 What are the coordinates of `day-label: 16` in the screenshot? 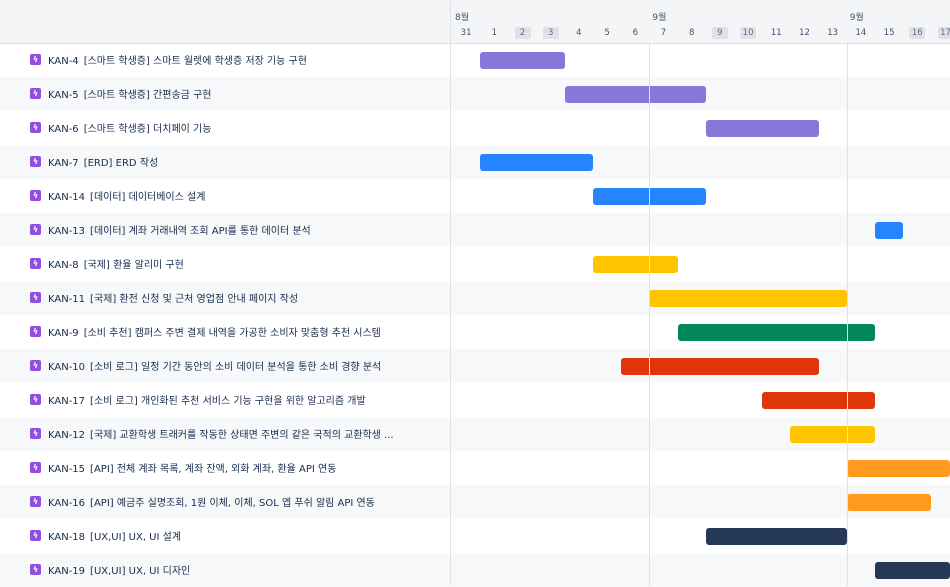 It's located at (917, 33).